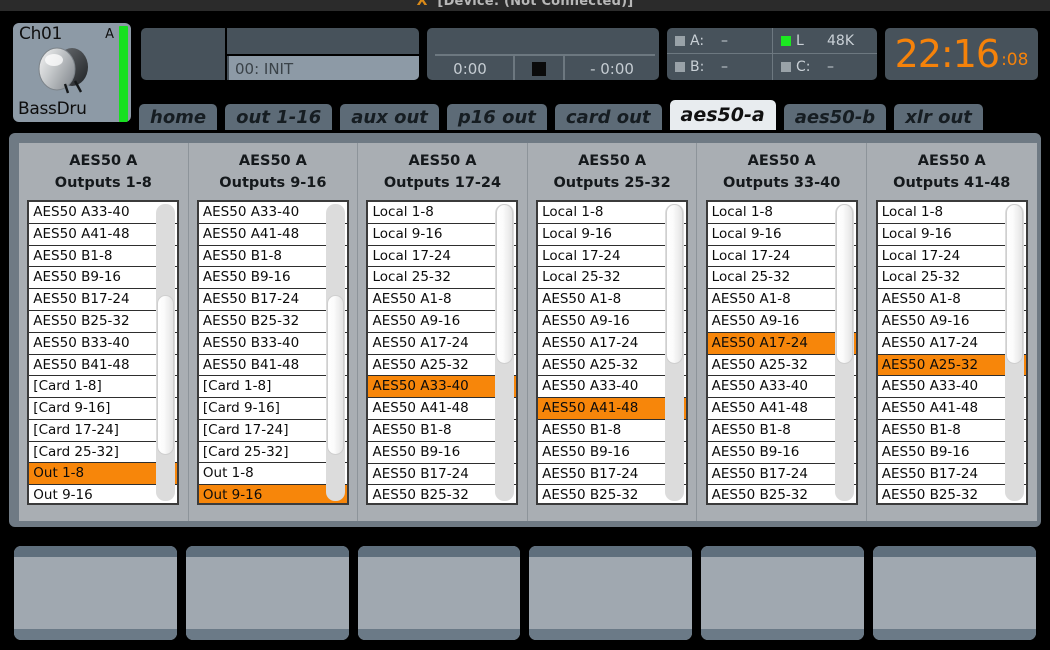 This screenshot has height=650, width=1050. What do you see at coordinates (66, 34) in the screenshot?
I see `channel-strip-header: Ch01 A` at bounding box center [66, 34].